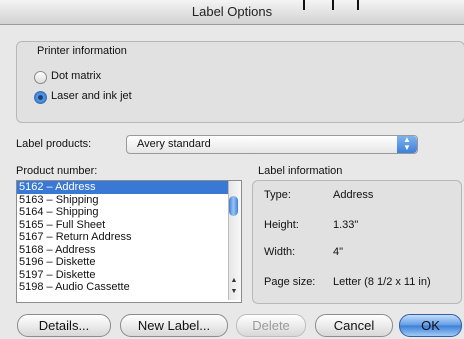 The width and height of the screenshot is (464, 339). What do you see at coordinates (382, 282) in the screenshot?
I see `page-size-value: Letter (8 1/2 x 11 in)` at bounding box center [382, 282].